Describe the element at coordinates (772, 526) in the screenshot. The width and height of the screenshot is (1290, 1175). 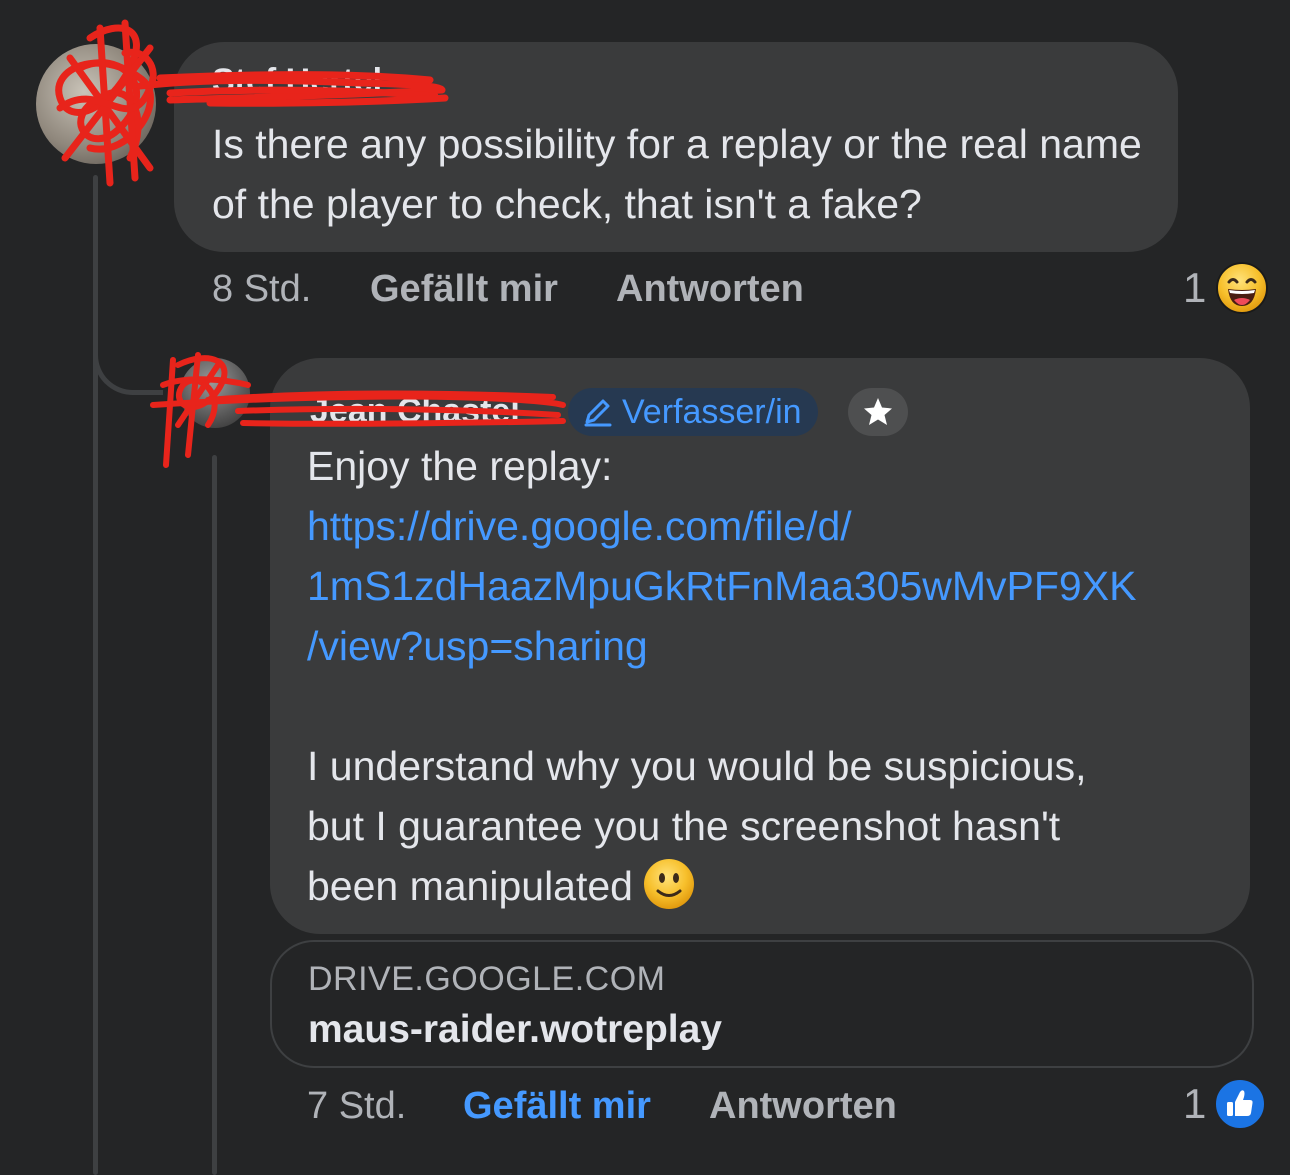
I see `drive-link: https://drive.google.com/file/d/` at that location.